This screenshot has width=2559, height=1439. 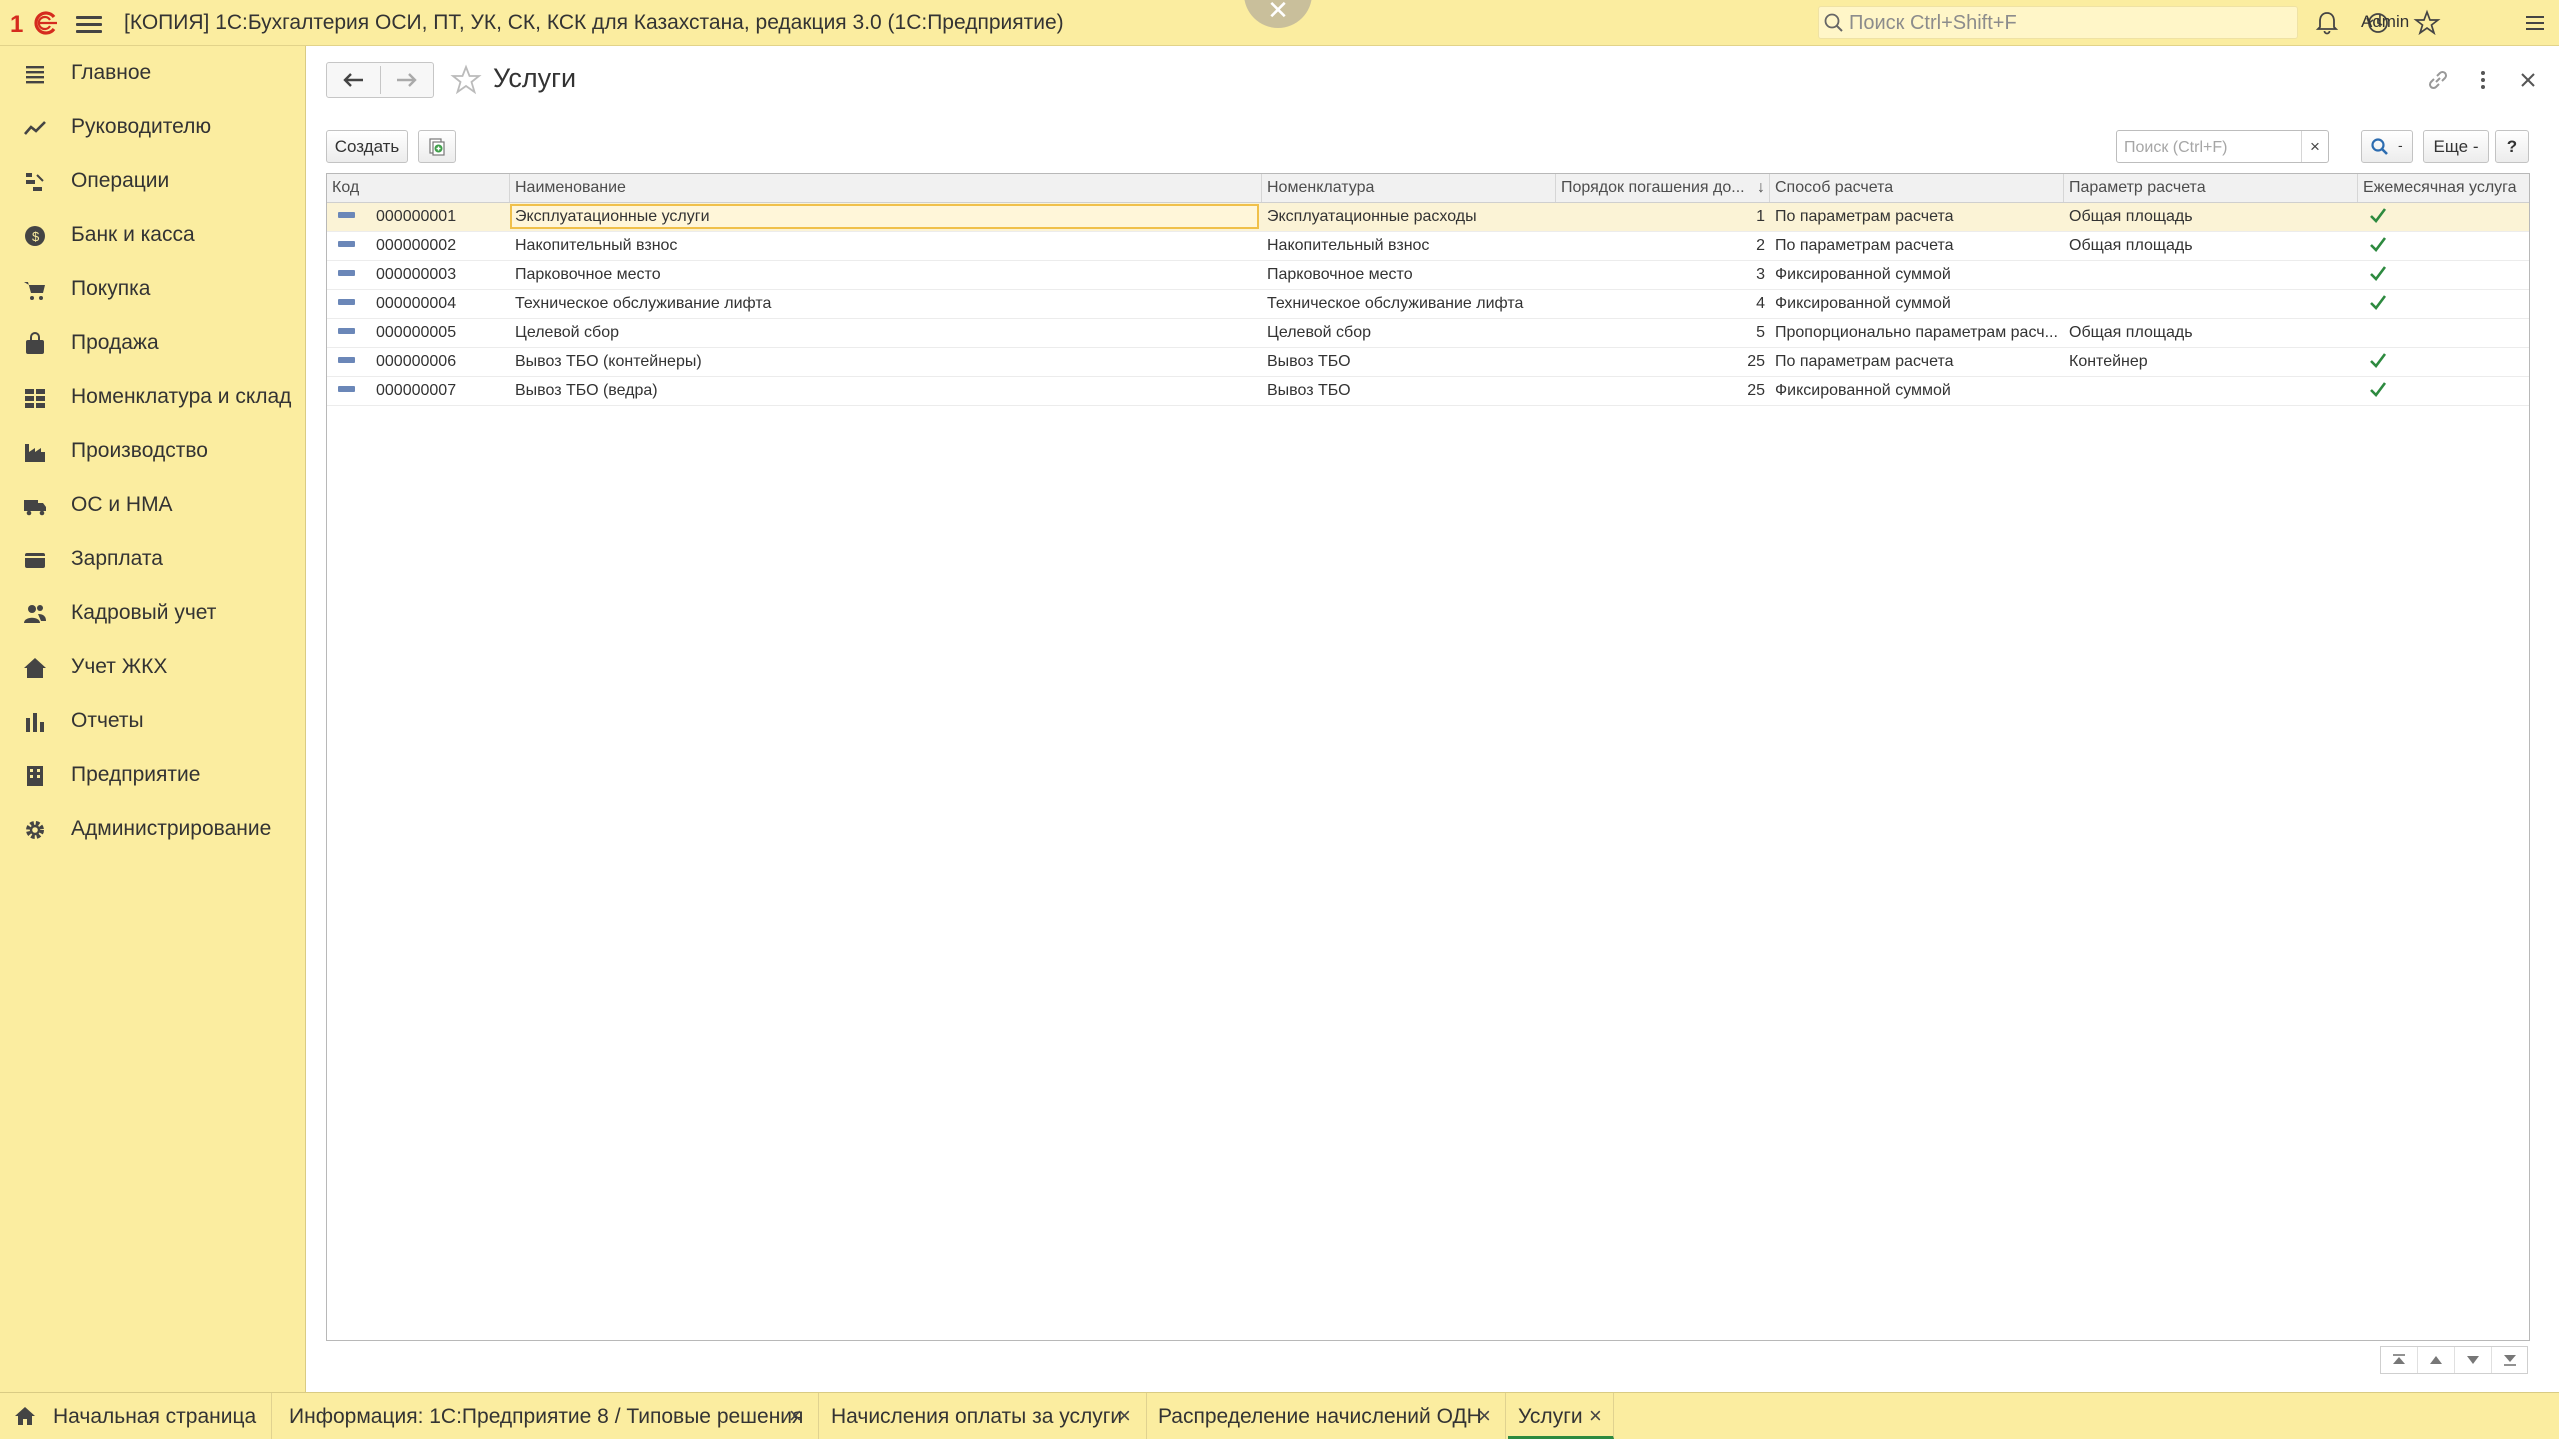 What do you see at coordinates (1319, 332) in the screenshot?
I see `cell-nomenclature: Целевой сбор` at bounding box center [1319, 332].